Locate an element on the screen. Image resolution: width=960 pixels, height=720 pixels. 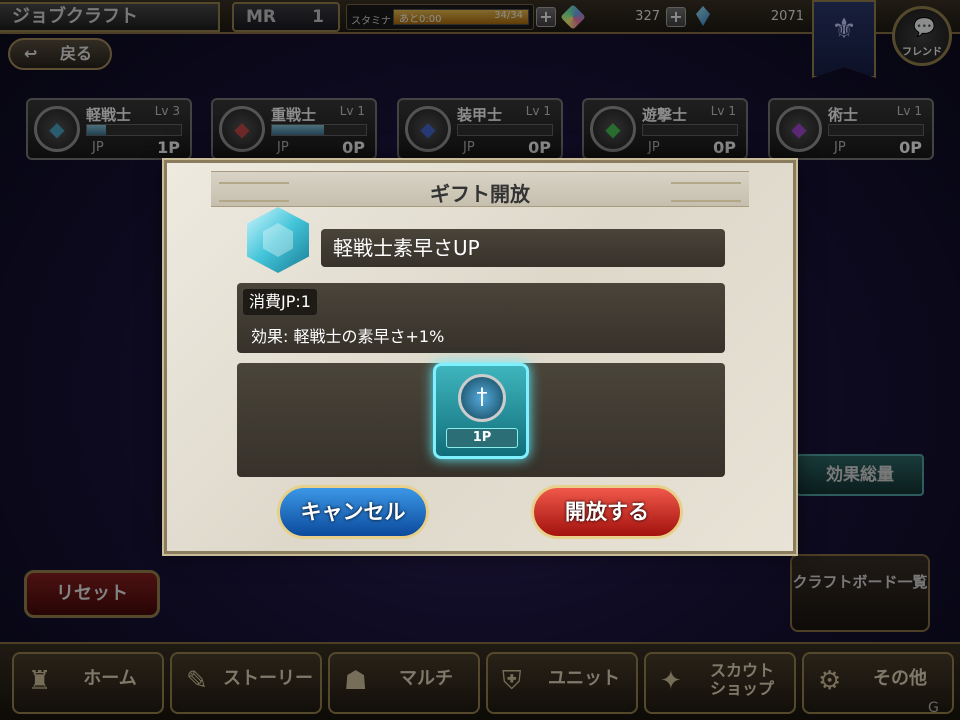
crystal-gift-icon is located at coordinates (278, 240).